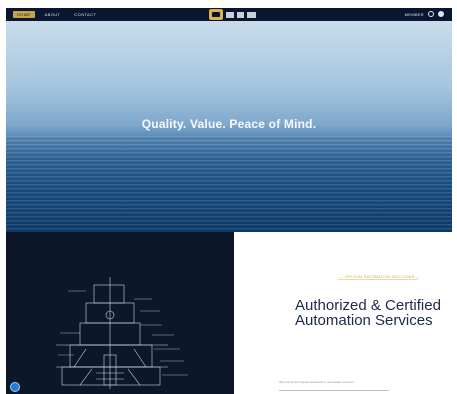  Describe the element at coordinates (378, 279) in the screenshot. I see `eyebrow-divider` at that location.